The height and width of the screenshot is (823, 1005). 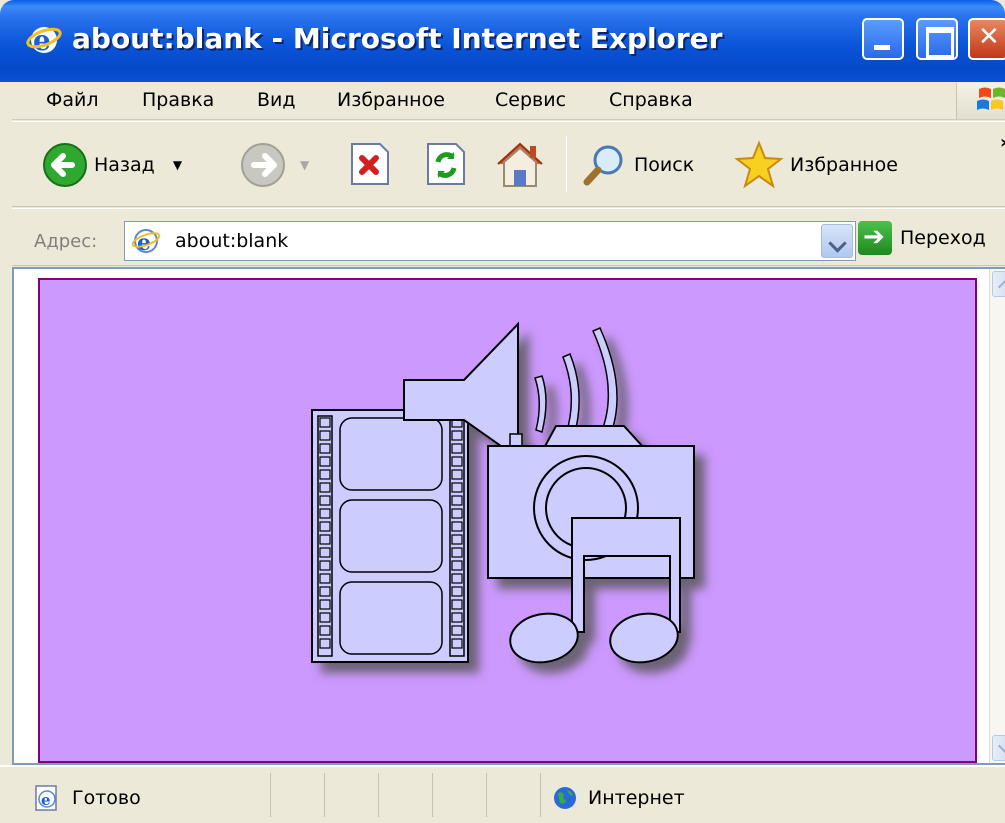 I want to click on menu-help: Справка, so click(x=651, y=100).